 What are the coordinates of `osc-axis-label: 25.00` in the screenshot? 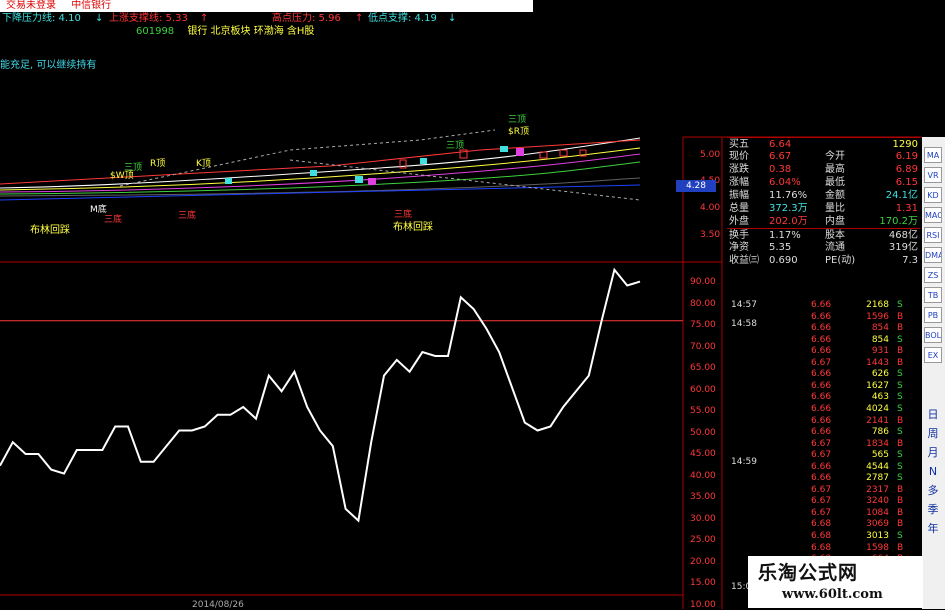 It's located at (703, 540).